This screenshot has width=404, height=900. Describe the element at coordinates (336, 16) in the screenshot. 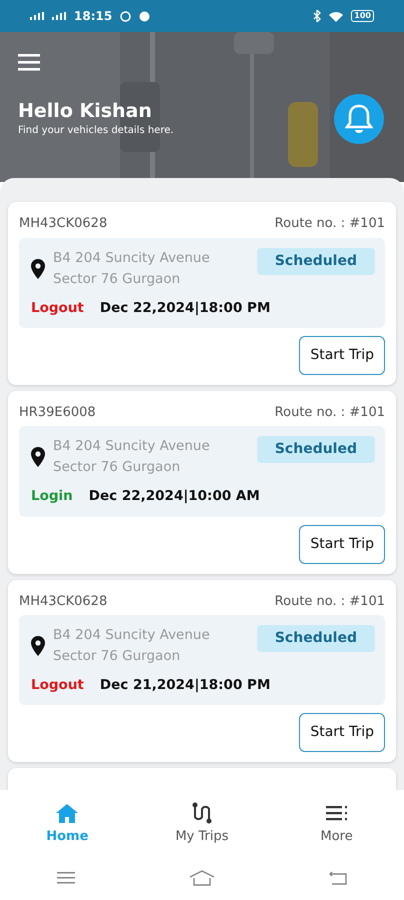

I see `wifi-icon` at that location.